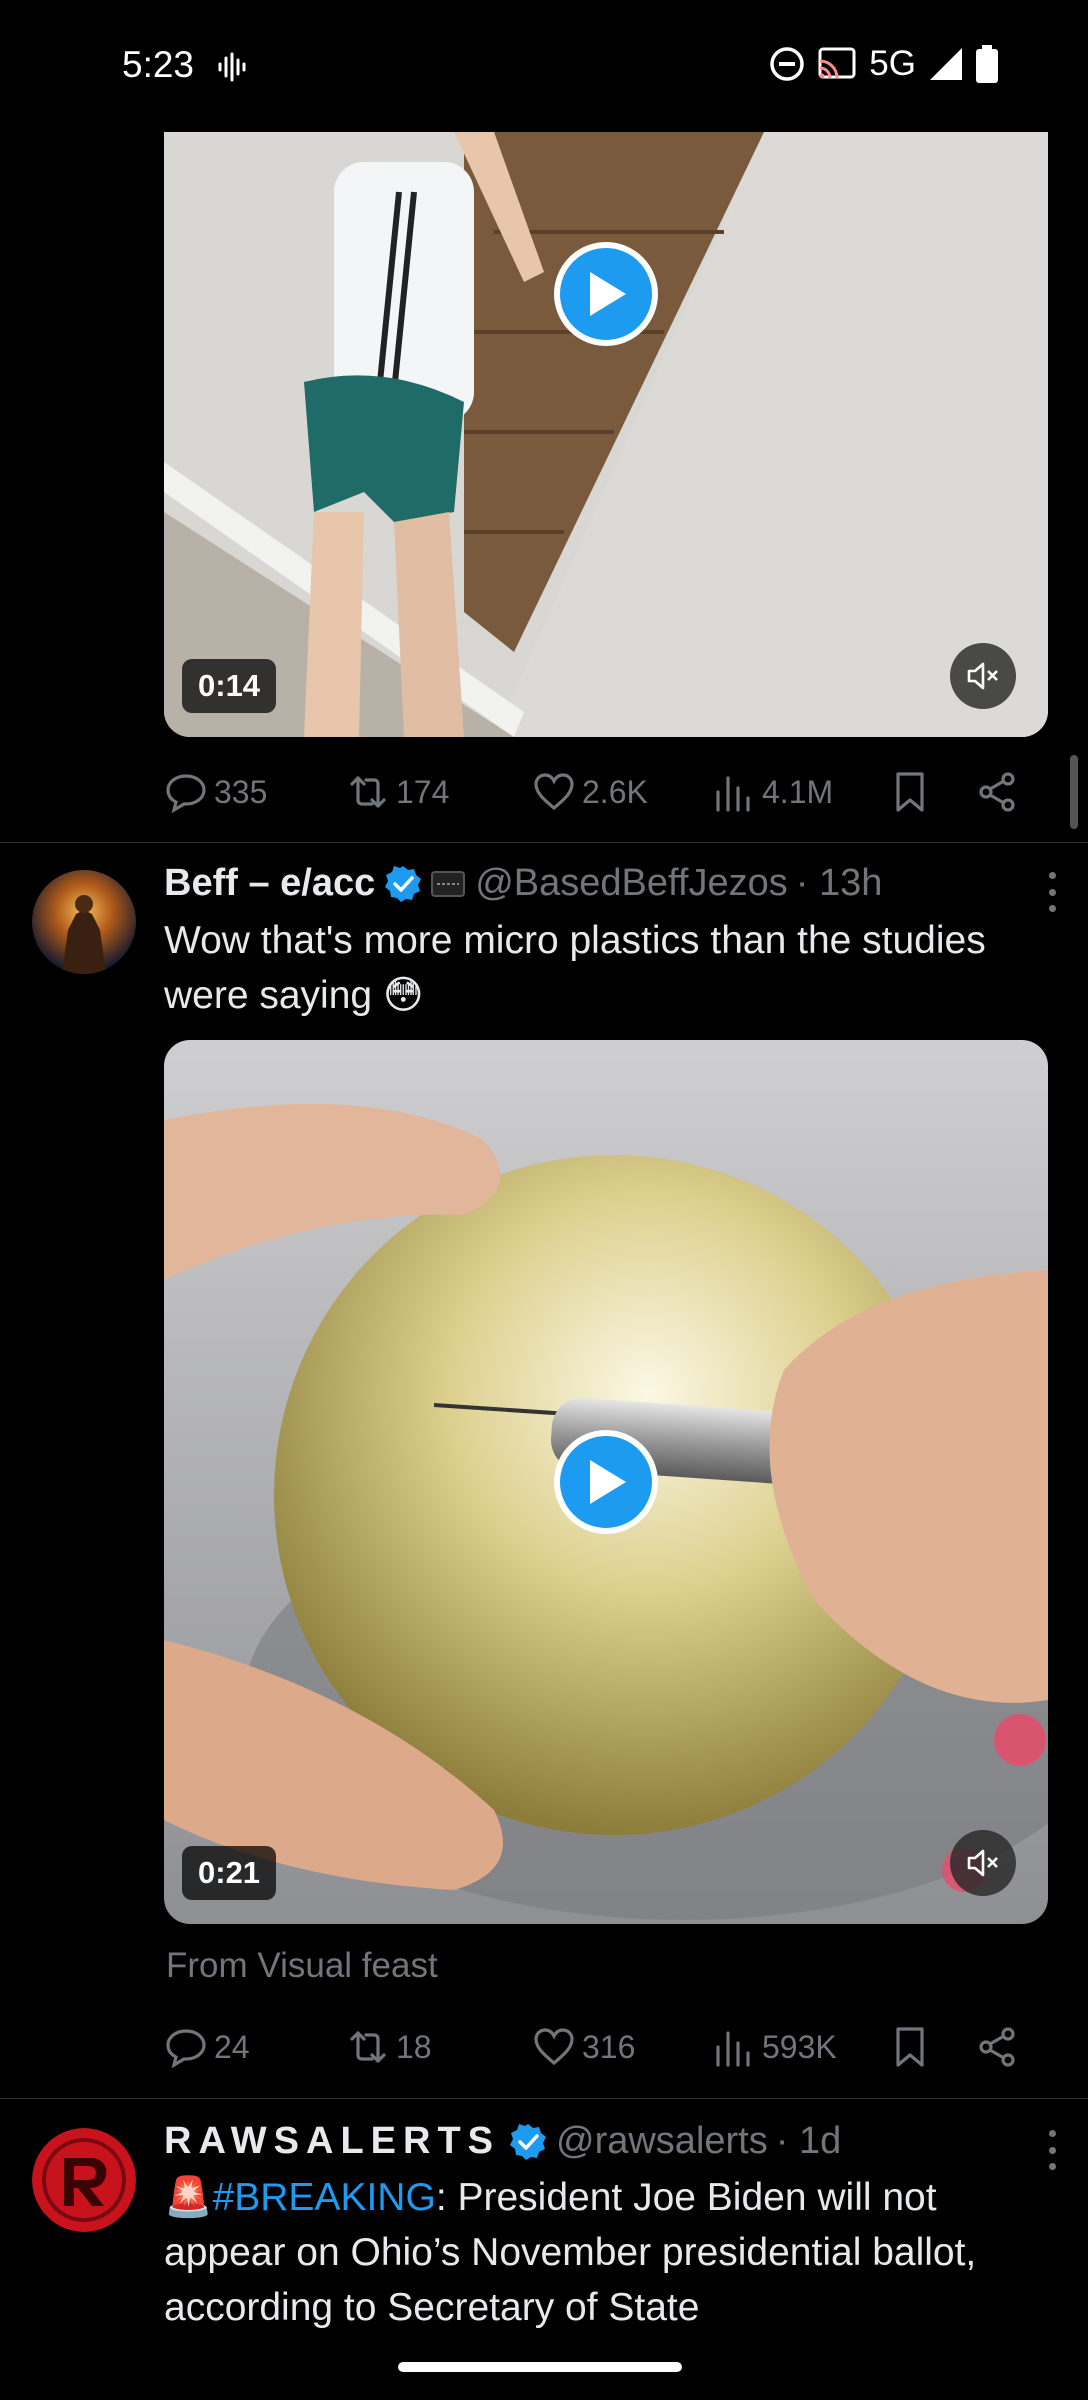 This screenshot has width=1088, height=2400. I want to click on scrollbar, so click(1074, 792).